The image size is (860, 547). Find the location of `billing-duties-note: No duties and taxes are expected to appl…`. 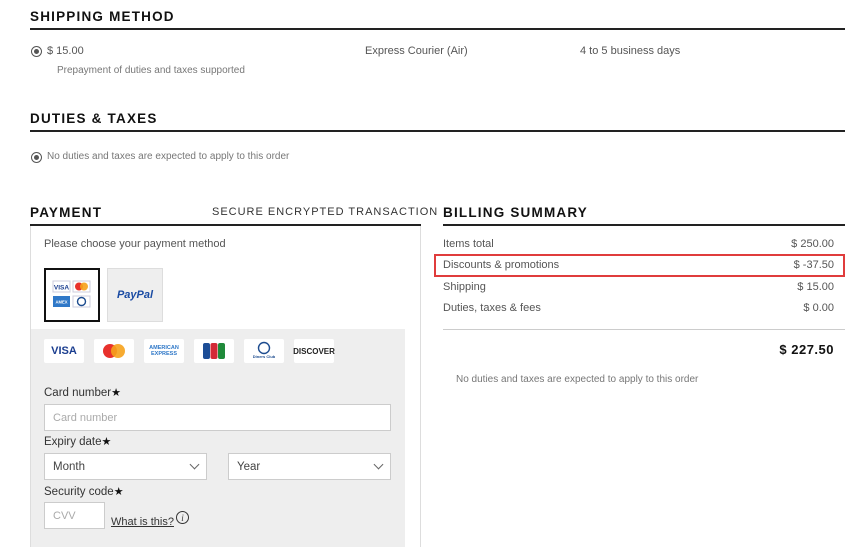

billing-duties-note: No duties and taxes are expected to appl… is located at coordinates (577, 379).